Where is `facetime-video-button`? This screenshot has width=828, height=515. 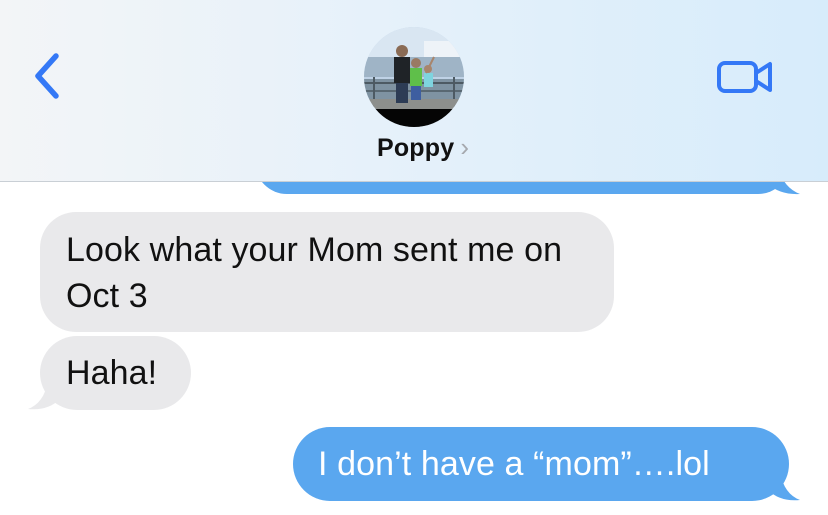
facetime-video-button is located at coordinates (745, 76).